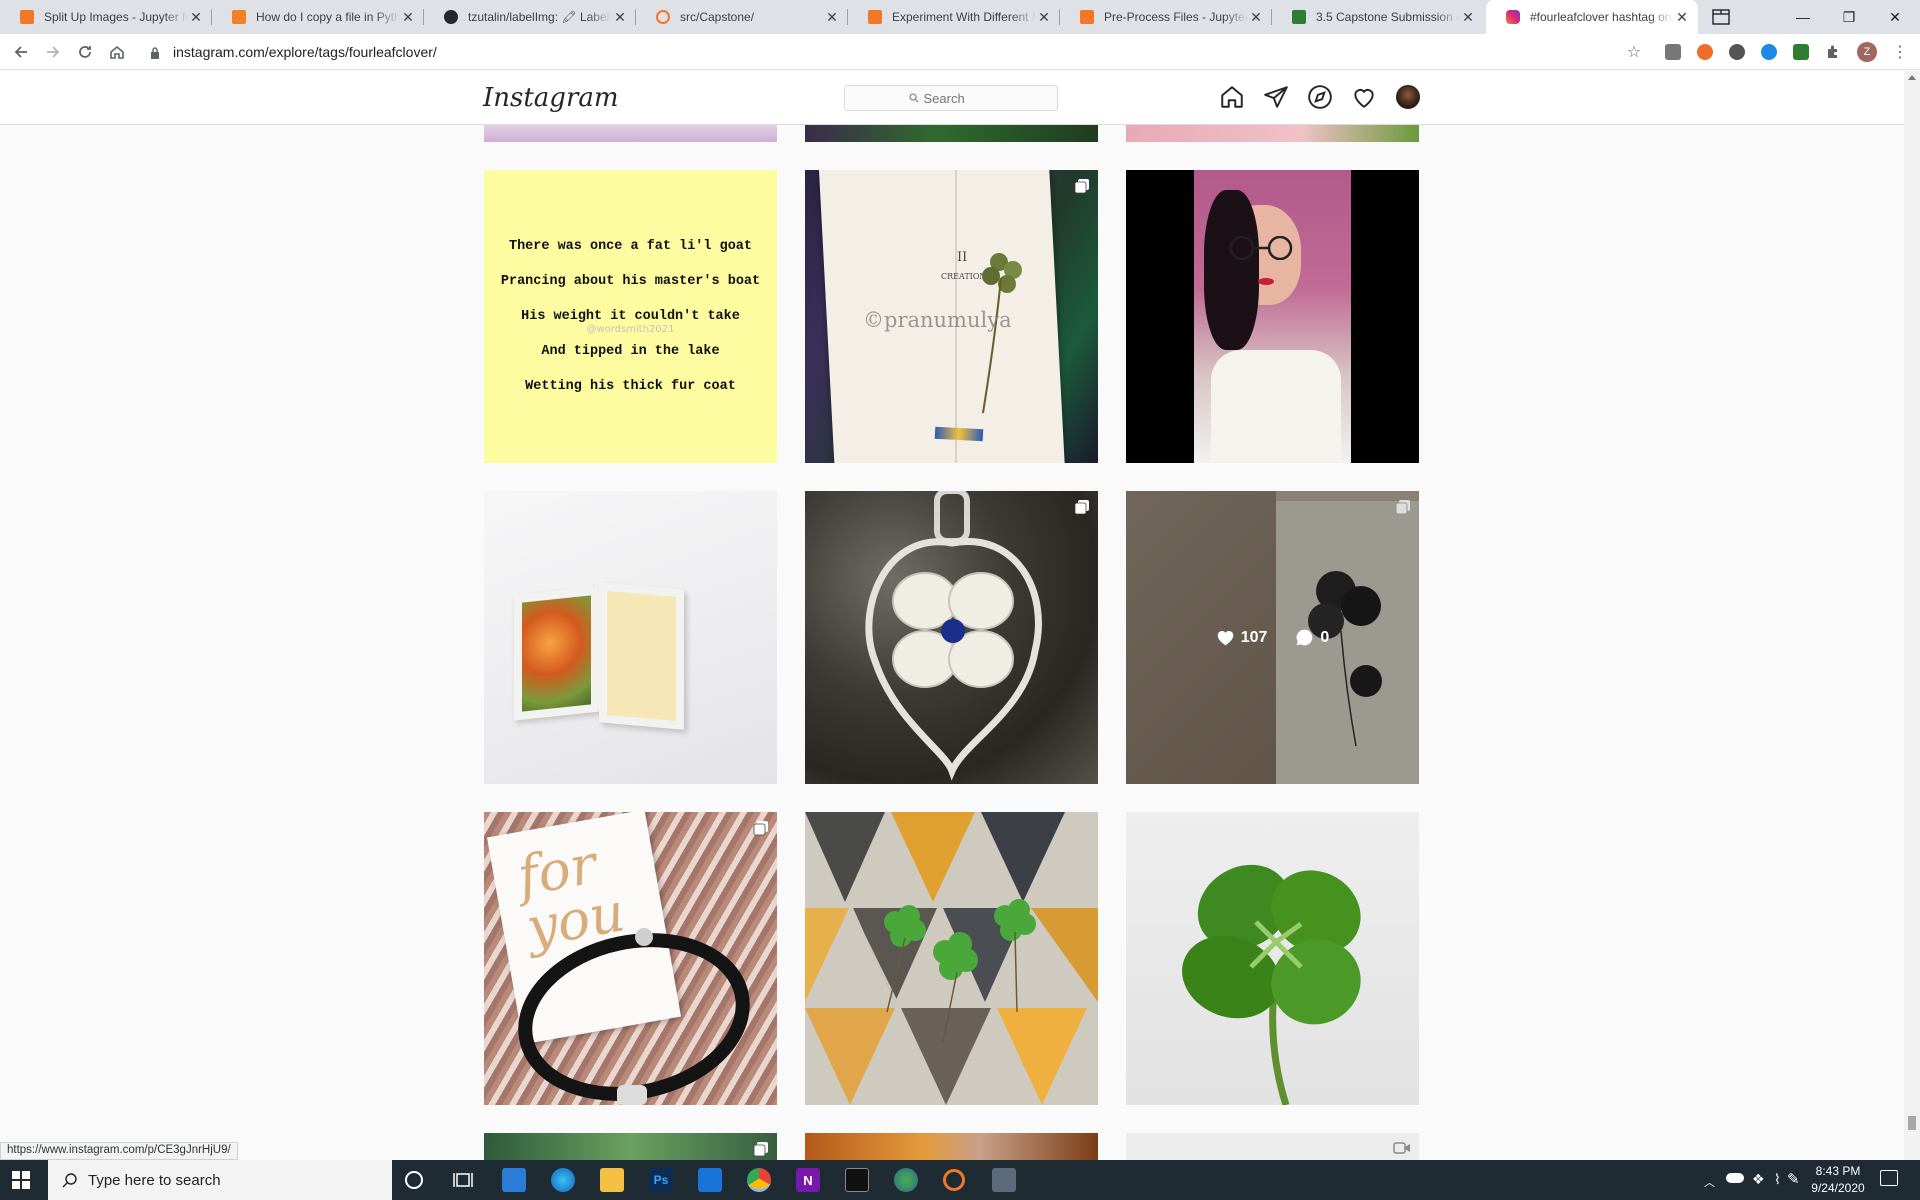  I want to click on post-hovered-sketchbook: 107 0, so click(1272, 637).